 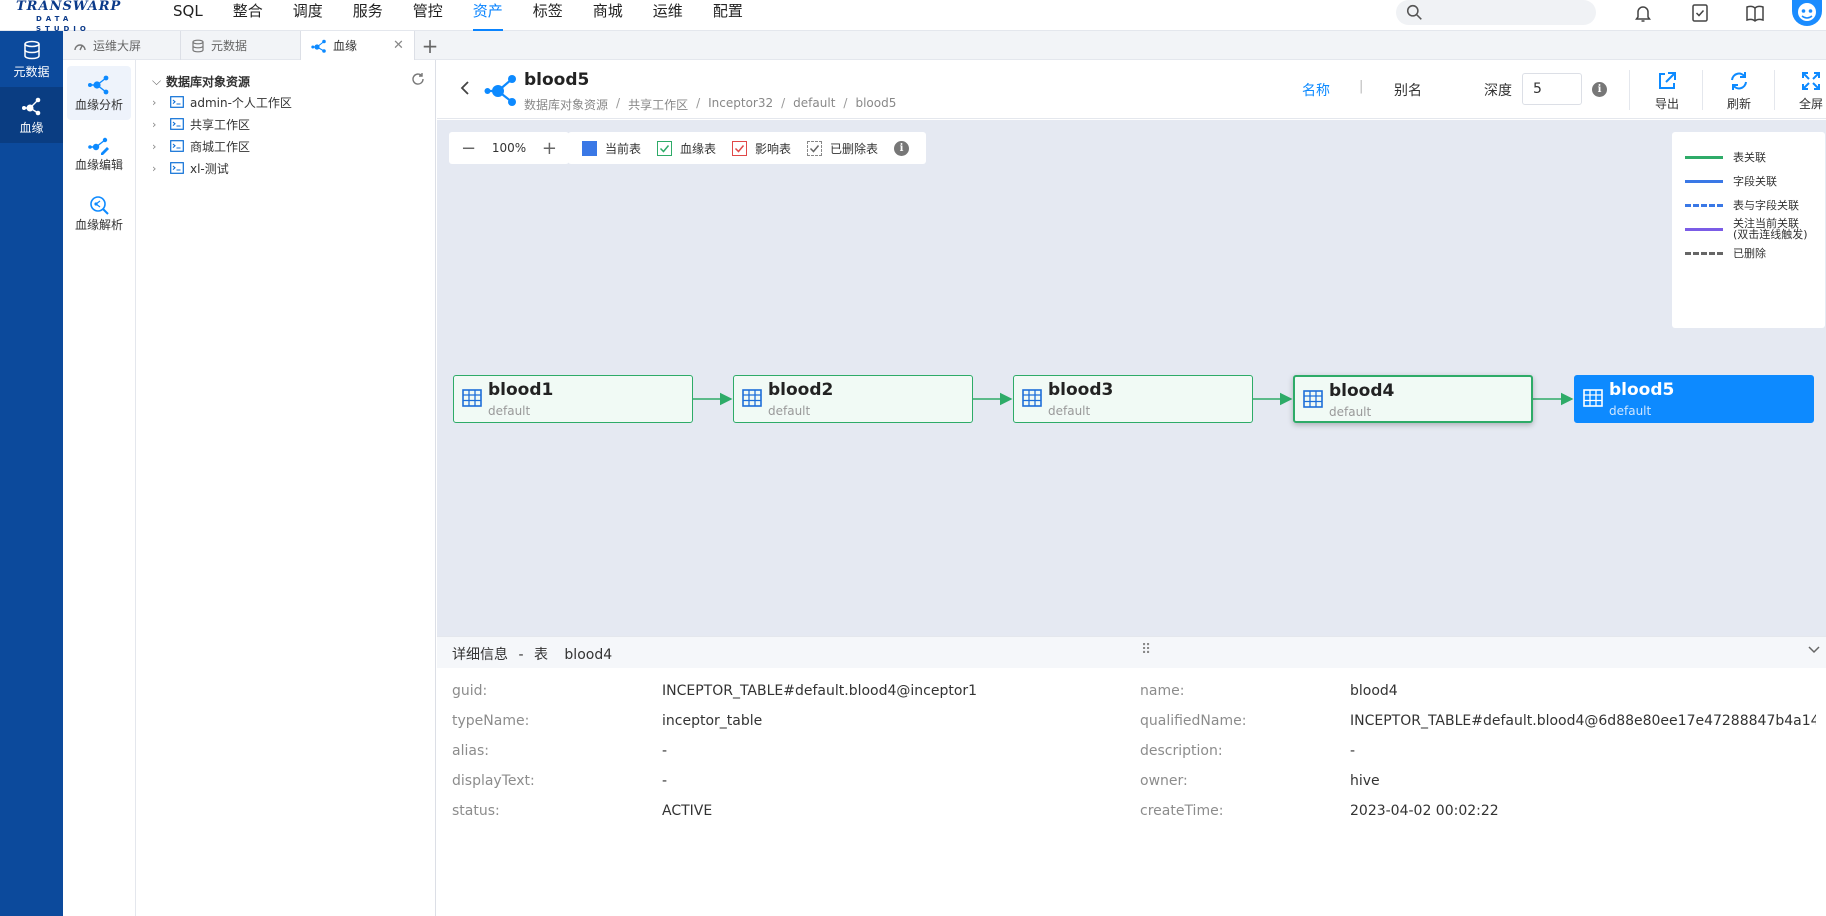 What do you see at coordinates (509, 148) in the screenshot?
I see `zoom-level: 100%` at bounding box center [509, 148].